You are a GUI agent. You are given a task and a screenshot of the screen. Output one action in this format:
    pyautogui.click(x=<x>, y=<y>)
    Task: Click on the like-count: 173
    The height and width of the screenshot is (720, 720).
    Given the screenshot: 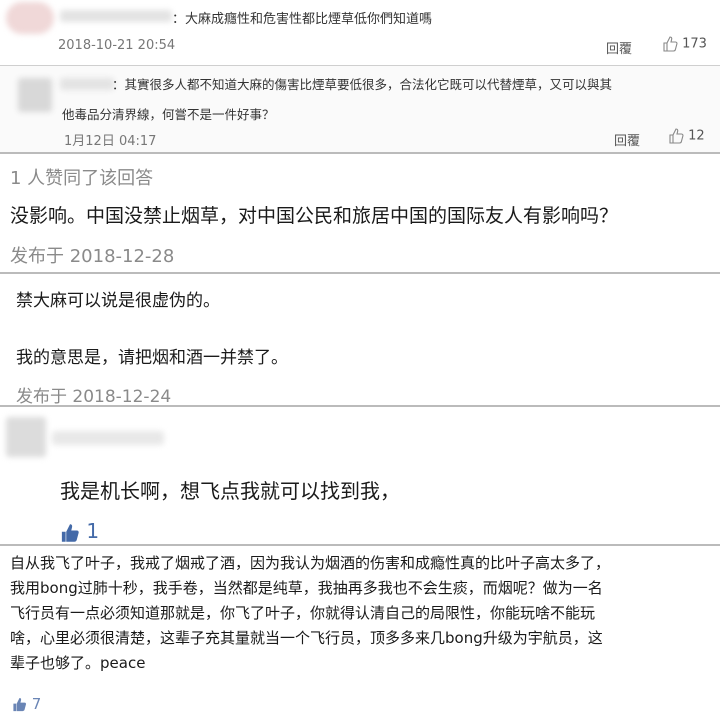 What is the action you would take?
    pyautogui.click(x=694, y=44)
    